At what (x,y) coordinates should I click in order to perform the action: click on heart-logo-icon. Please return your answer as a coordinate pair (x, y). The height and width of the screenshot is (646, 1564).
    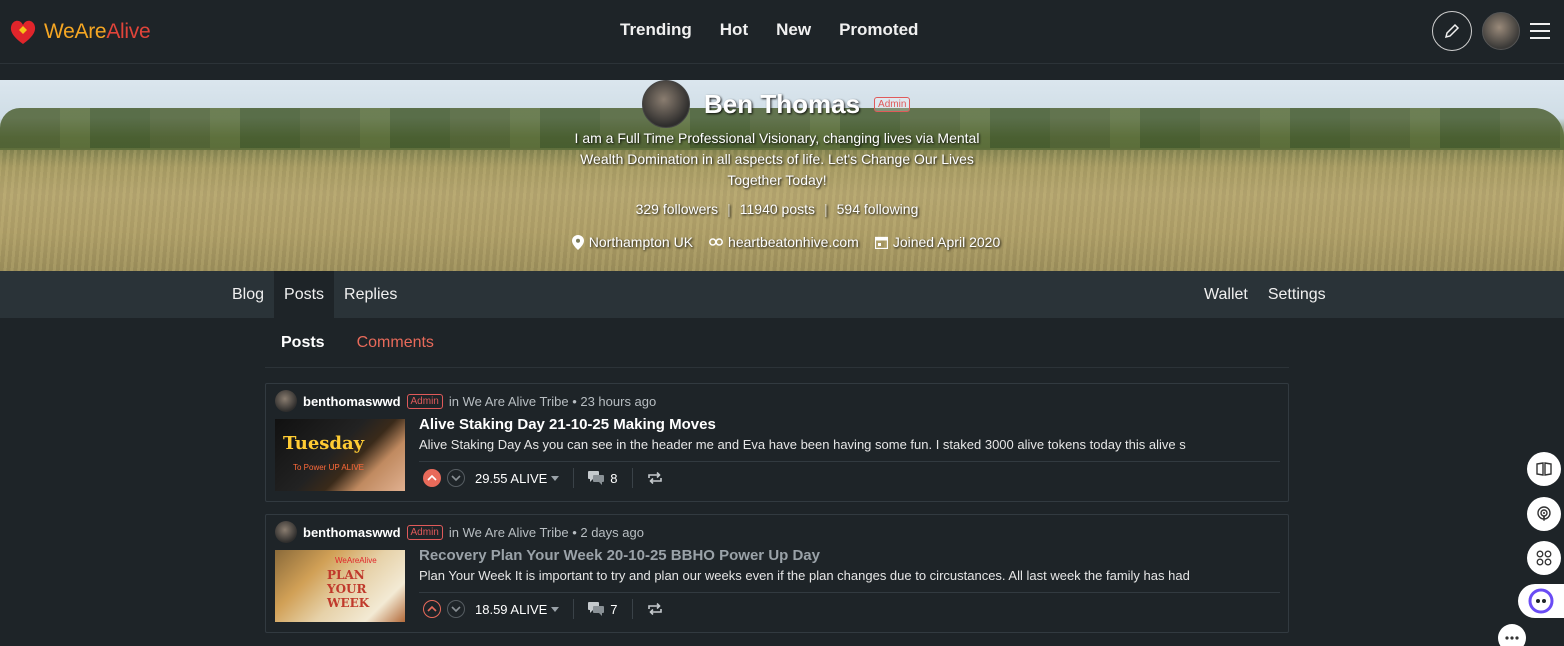
    Looking at the image, I should click on (23, 32).